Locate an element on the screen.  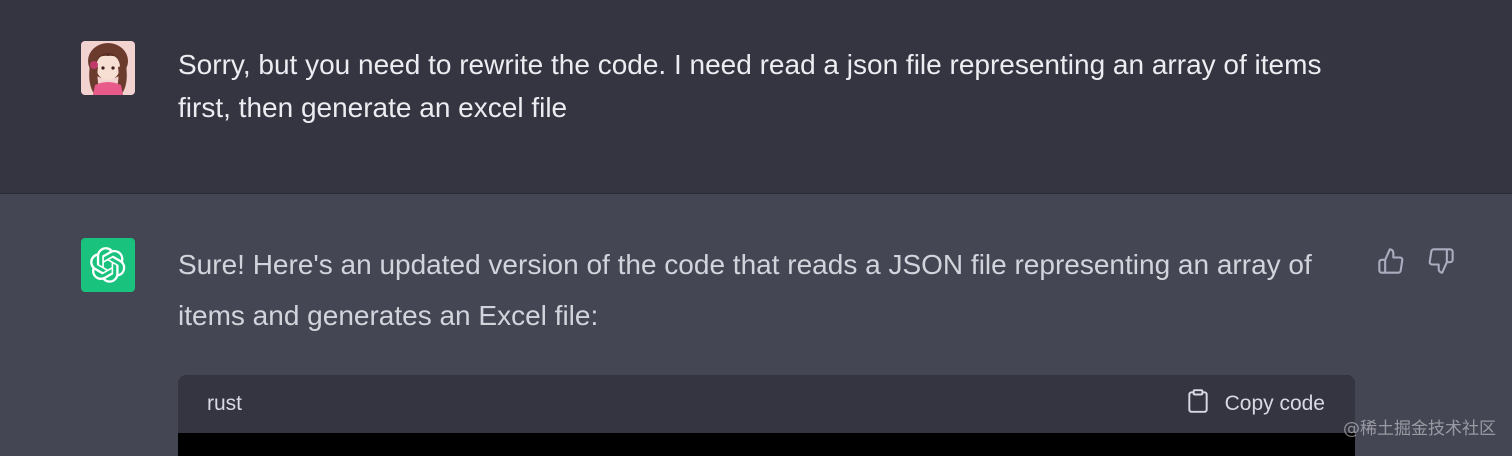
copy-code-button: Copy code is located at coordinates (1255, 404).